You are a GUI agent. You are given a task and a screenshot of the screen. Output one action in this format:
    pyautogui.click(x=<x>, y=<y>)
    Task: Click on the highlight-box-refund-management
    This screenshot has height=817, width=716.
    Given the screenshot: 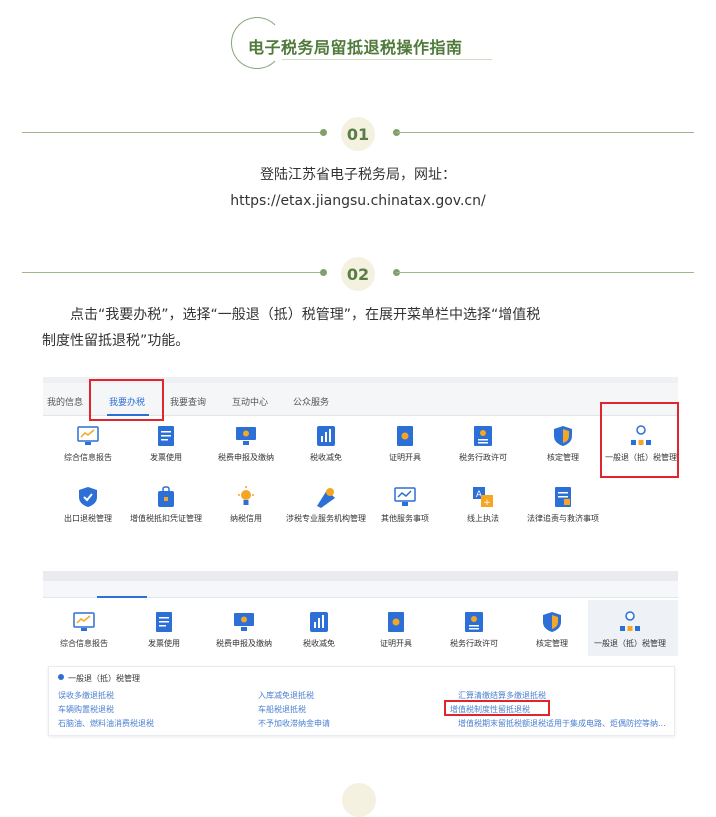 What is the action you would take?
    pyautogui.click(x=639, y=440)
    